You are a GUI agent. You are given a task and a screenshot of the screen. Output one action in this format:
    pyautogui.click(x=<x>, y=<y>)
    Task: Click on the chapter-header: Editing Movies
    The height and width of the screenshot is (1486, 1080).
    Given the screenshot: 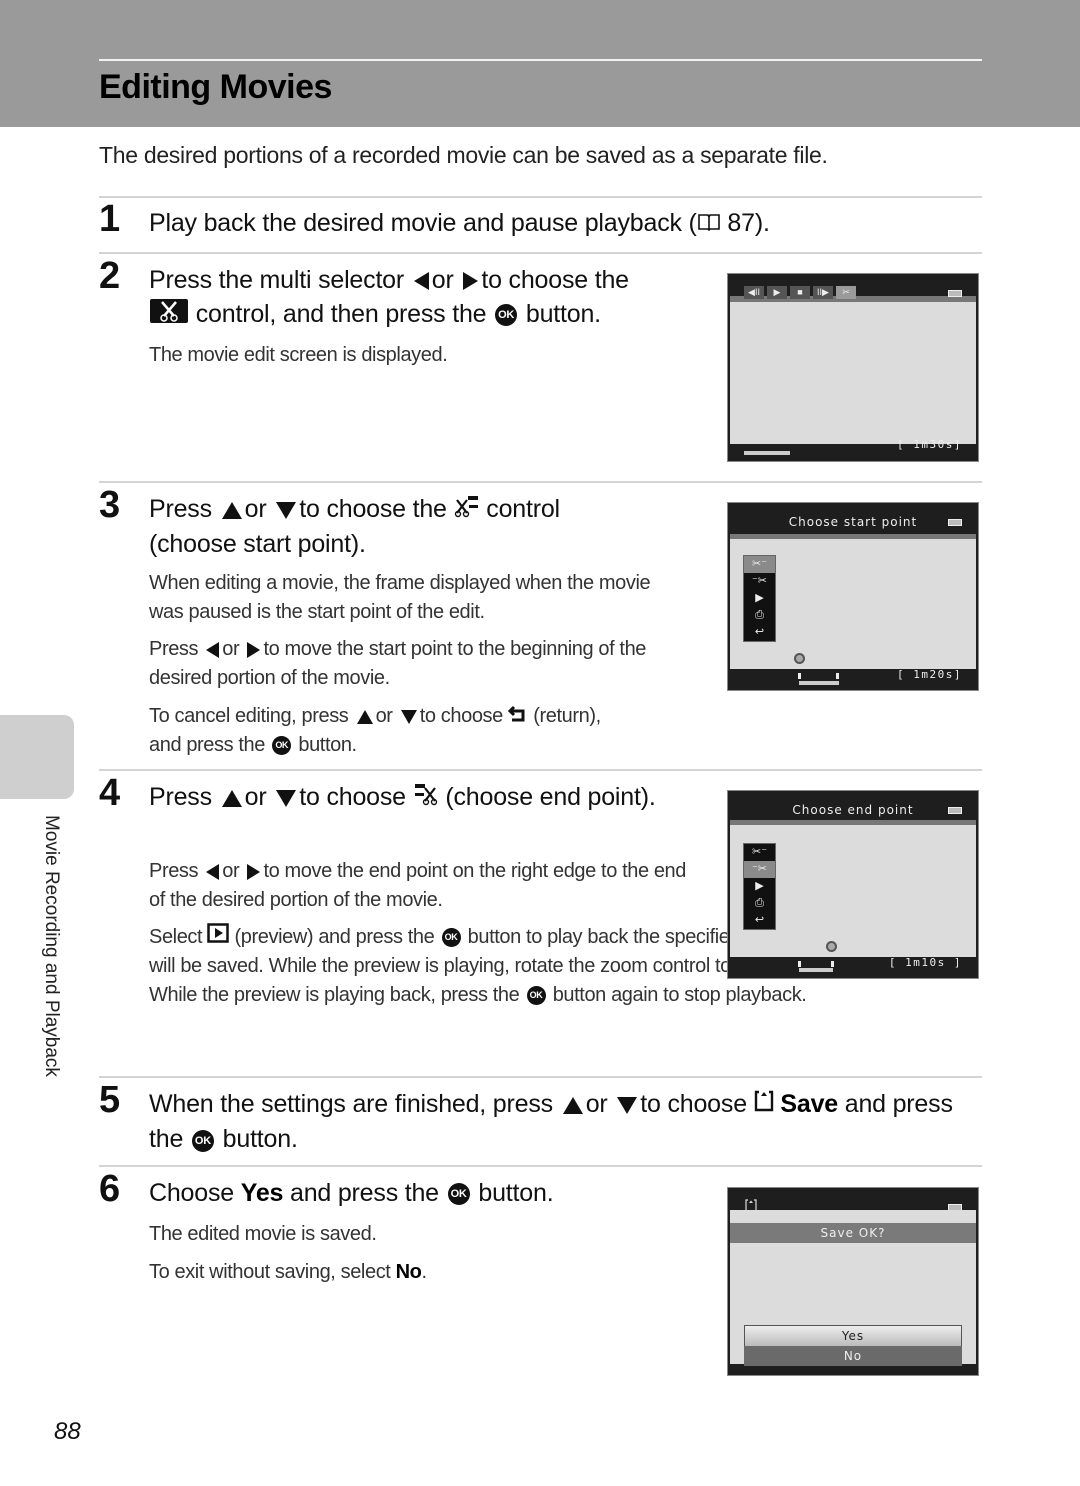 What is the action you would take?
    pyautogui.click(x=540, y=63)
    